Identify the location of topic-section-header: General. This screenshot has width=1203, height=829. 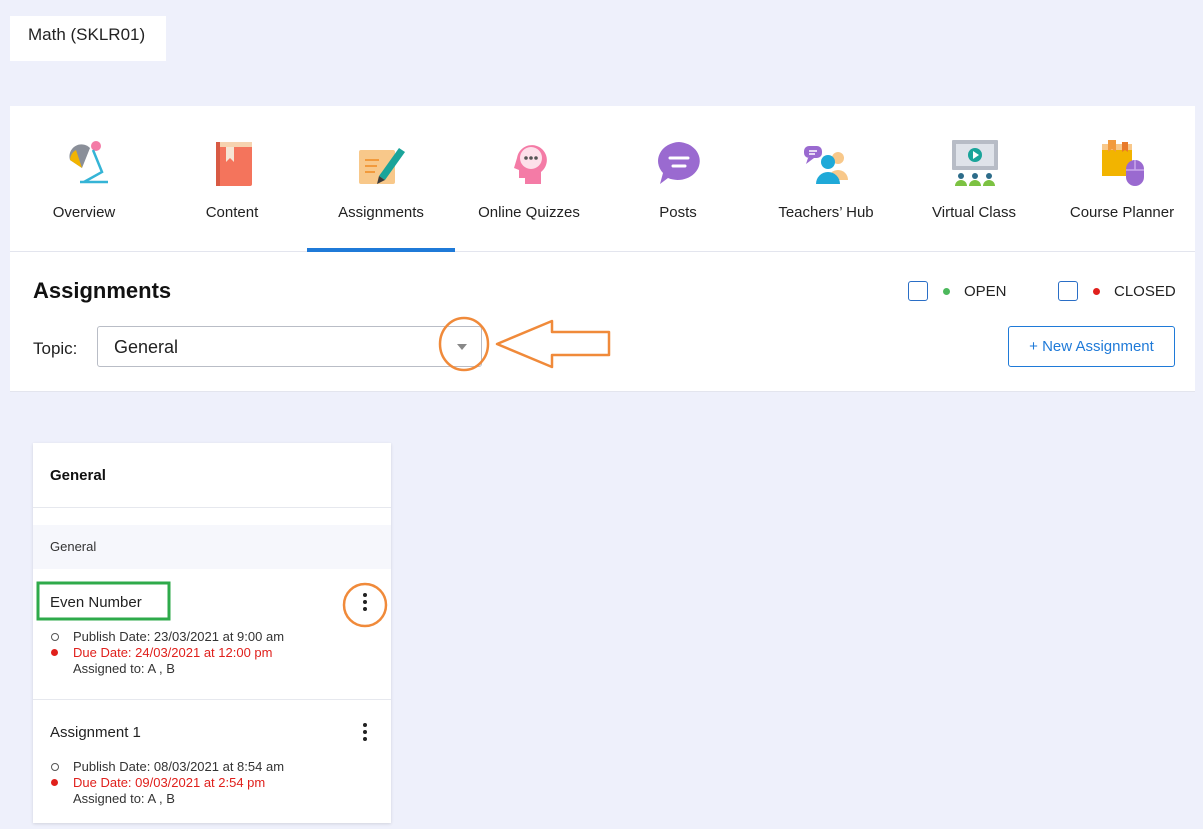
(212, 547).